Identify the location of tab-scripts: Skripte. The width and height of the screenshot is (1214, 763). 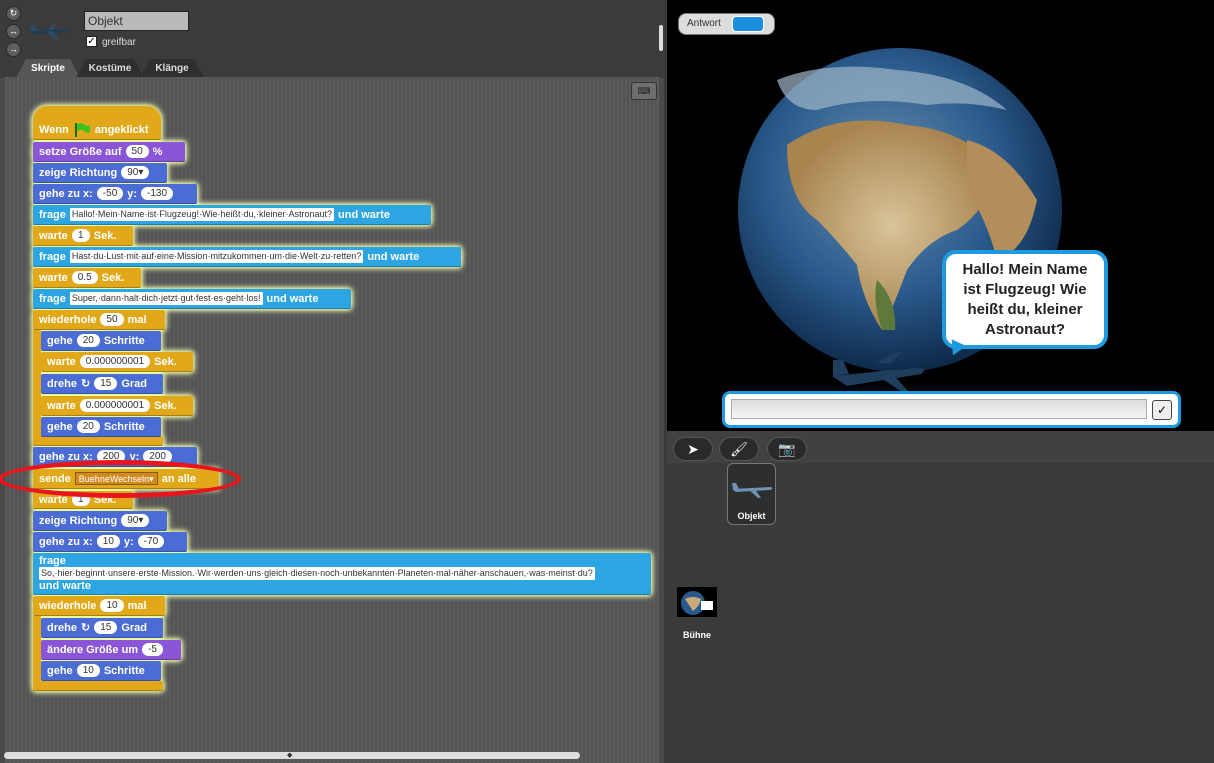
(48, 68).